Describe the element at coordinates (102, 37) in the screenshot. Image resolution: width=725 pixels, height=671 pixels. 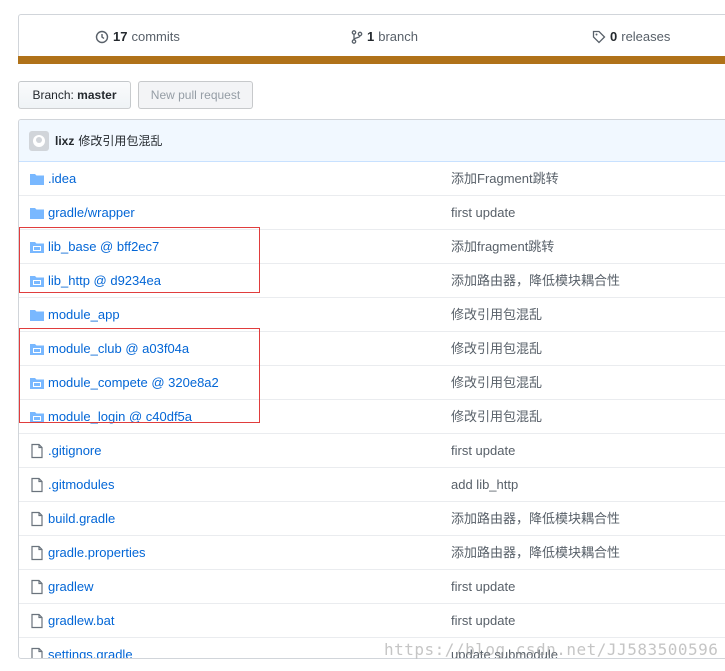
I see `history-icon` at that location.